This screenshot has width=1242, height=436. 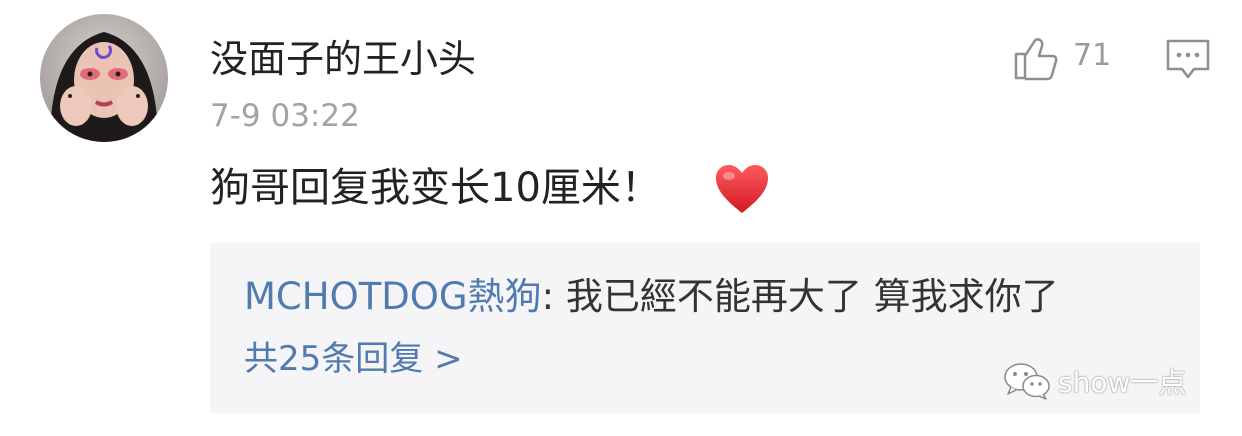 I want to click on avatar-image, so click(x=104, y=78).